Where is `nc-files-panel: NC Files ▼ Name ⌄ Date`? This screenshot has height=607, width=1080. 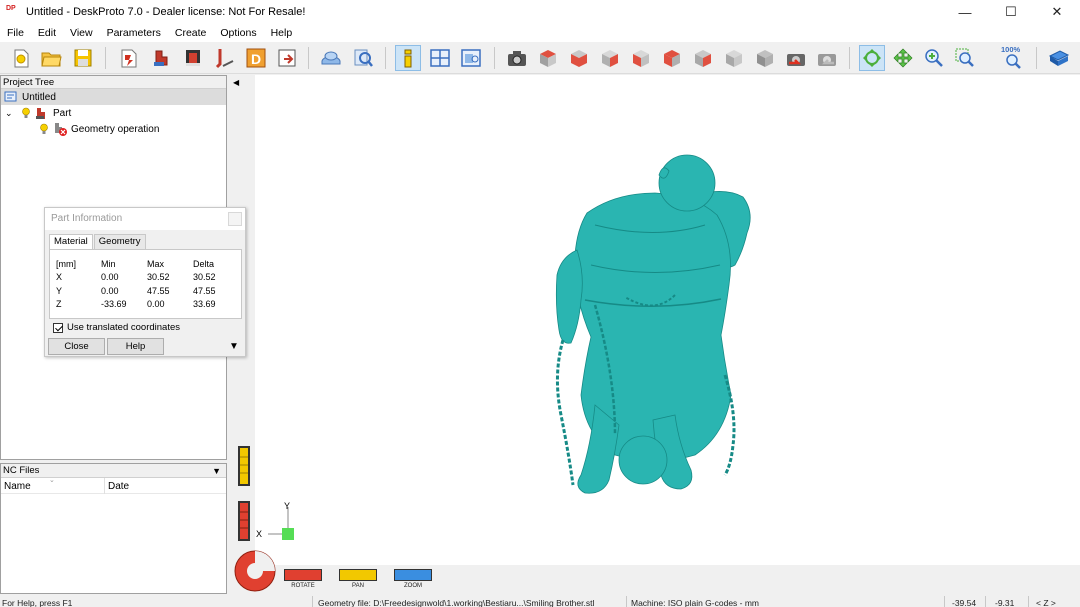 nc-files-panel: NC Files ▼ Name ⌄ Date is located at coordinates (113, 528).